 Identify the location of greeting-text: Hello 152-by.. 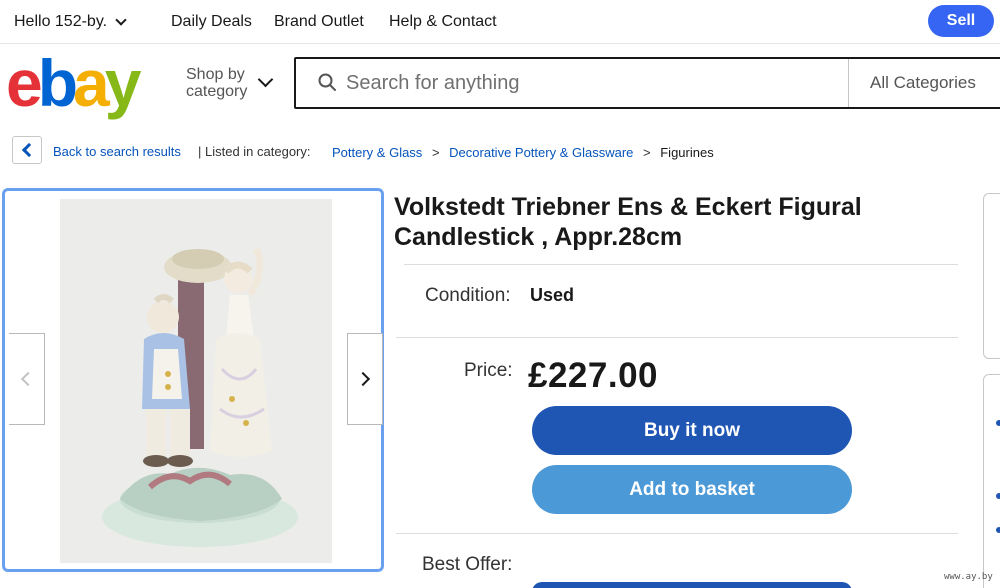
(61, 21).